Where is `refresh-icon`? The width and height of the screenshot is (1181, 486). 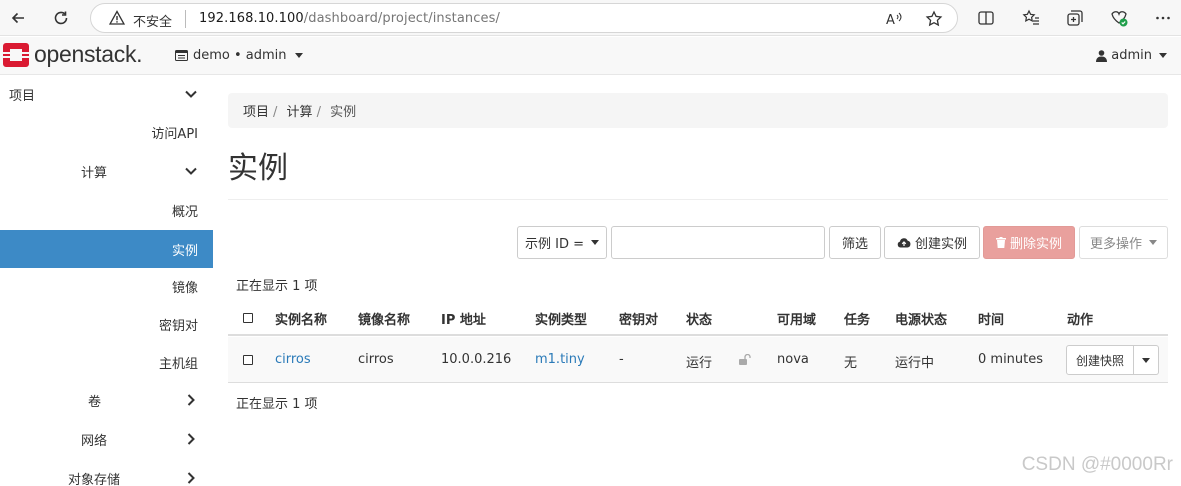
refresh-icon is located at coordinates (61, 18).